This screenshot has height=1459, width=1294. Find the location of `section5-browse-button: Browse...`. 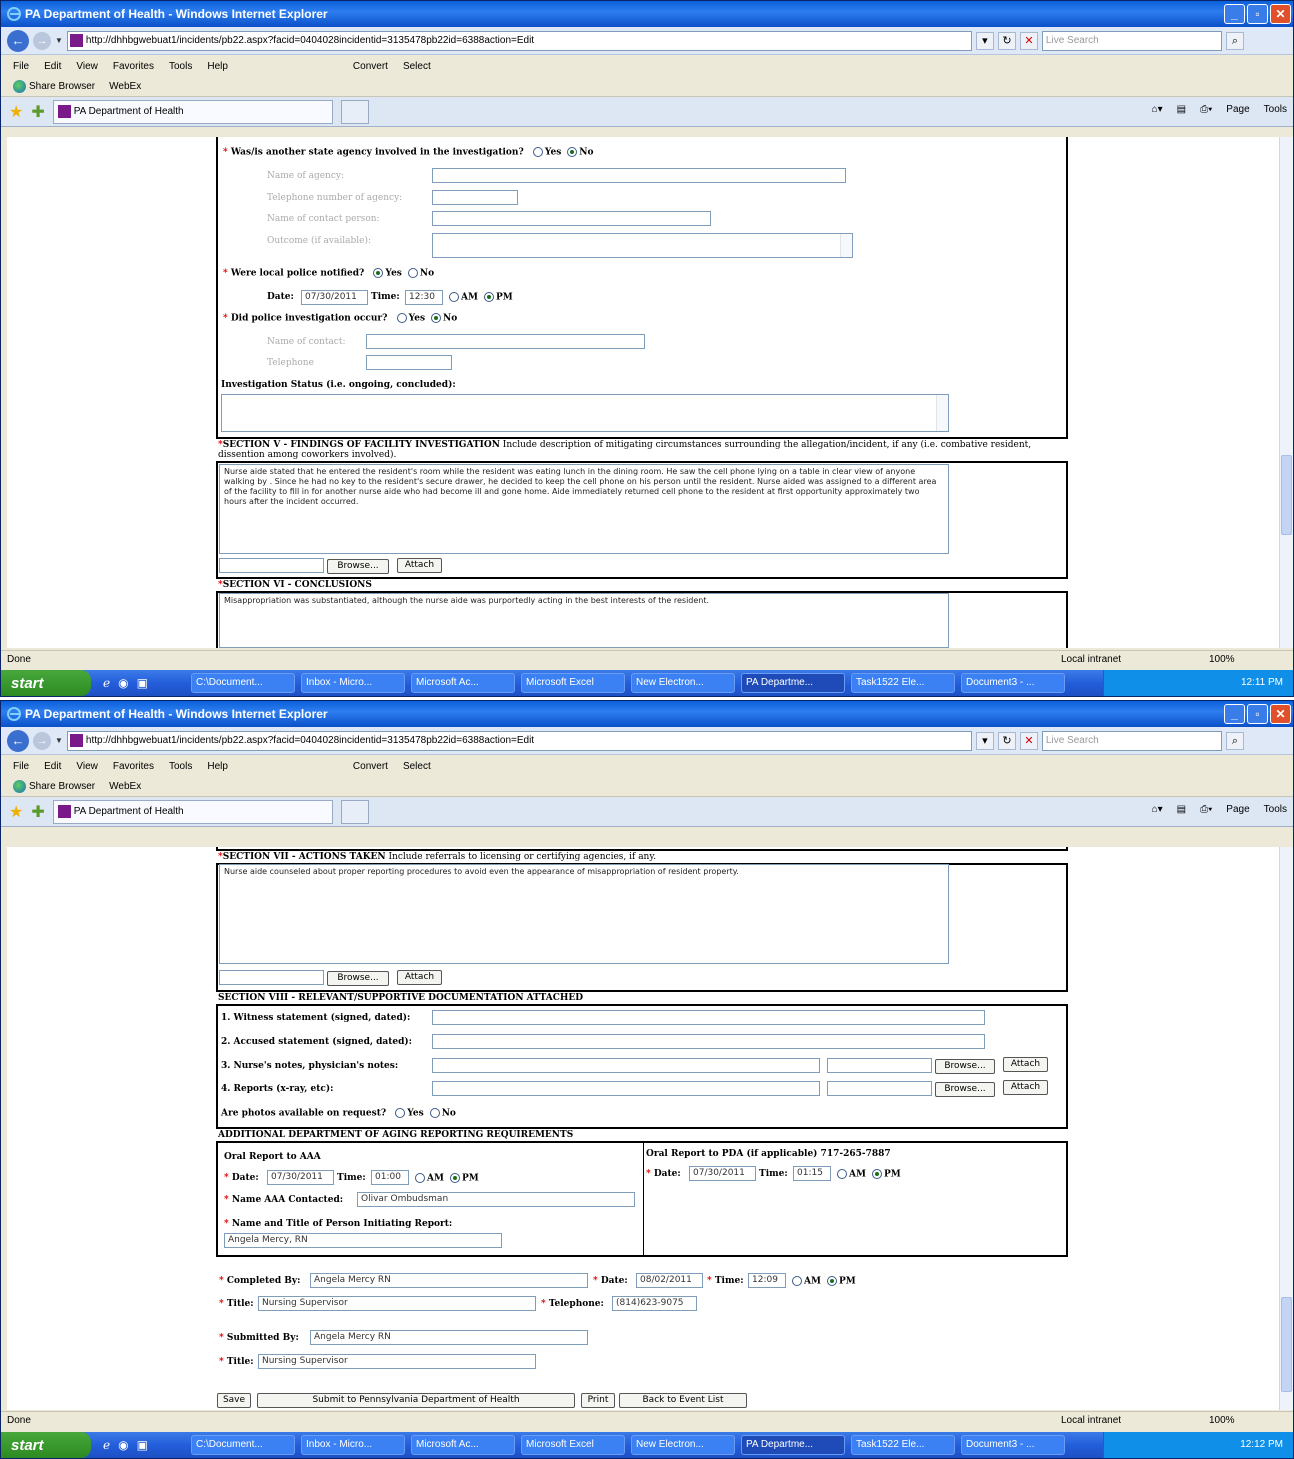

section5-browse-button: Browse... is located at coordinates (358, 566).